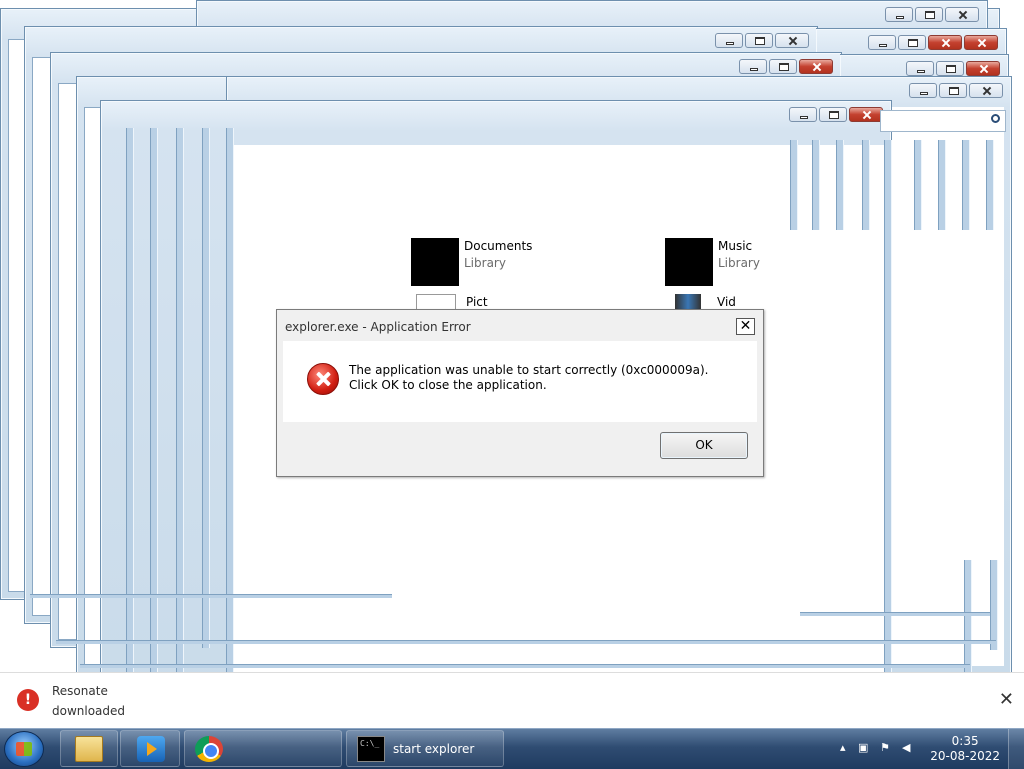 Image resolution: width=1024 pixels, height=769 pixels. Describe the element at coordinates (498, 246) in the screenshot. I see `library-name: Documents` at that location.